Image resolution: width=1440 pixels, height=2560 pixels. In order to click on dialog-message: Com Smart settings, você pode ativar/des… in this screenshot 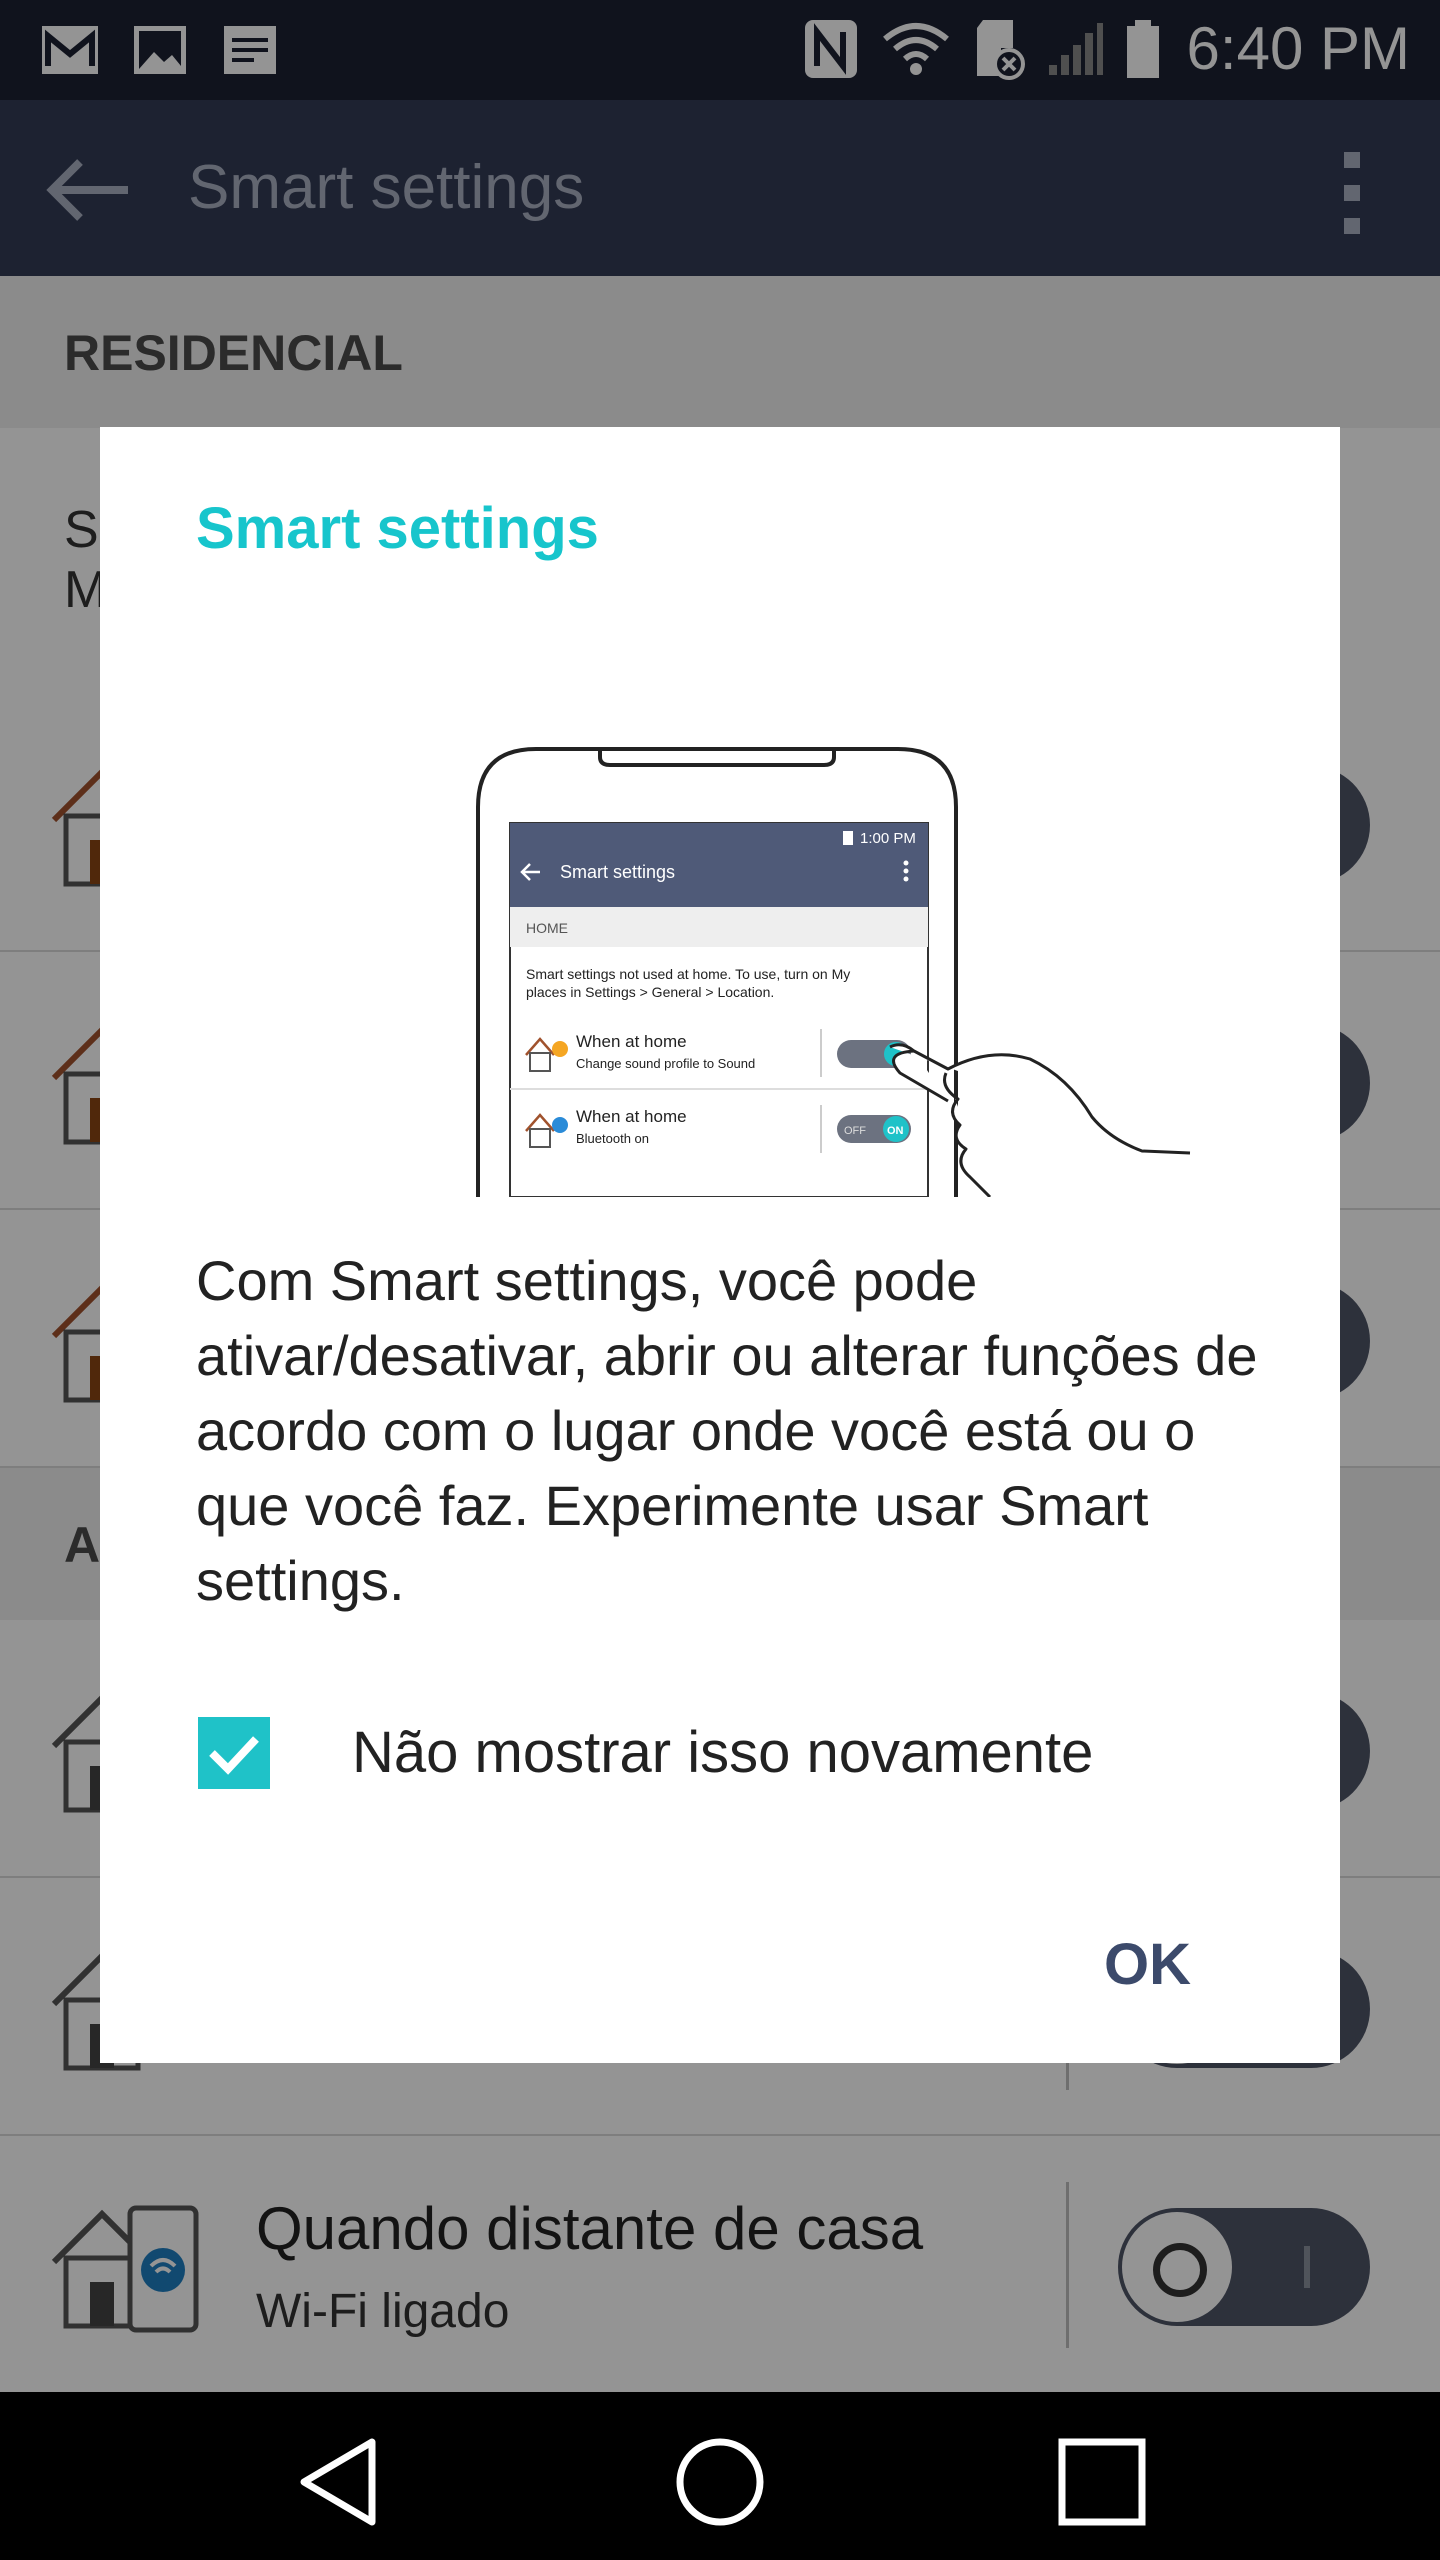, I will do `click(727, 1430)`.